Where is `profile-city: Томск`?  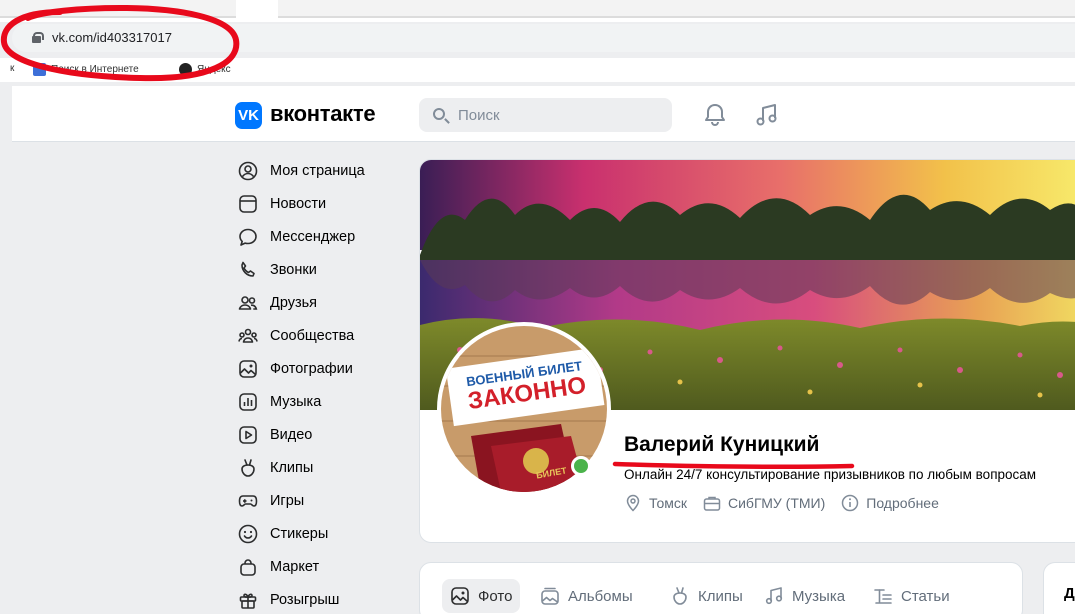
profile-city: Томск is located at coordinates (655, 503).